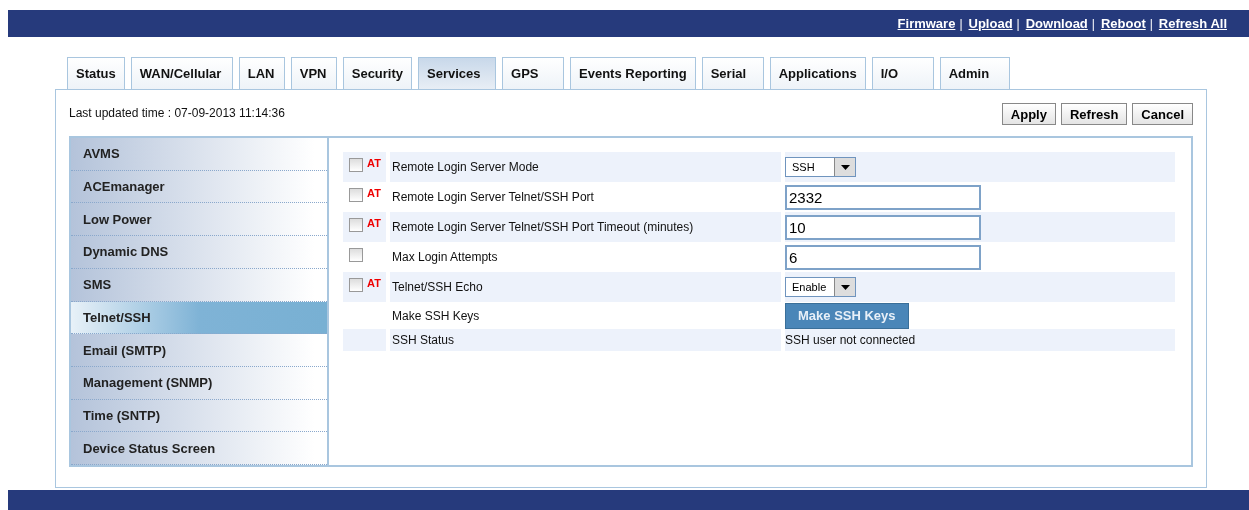 This screenshot has height=510, width=1249. Describe the element at coordinates (1162, 114) in the screenshot. I see `action-button: Cancel` at that location.